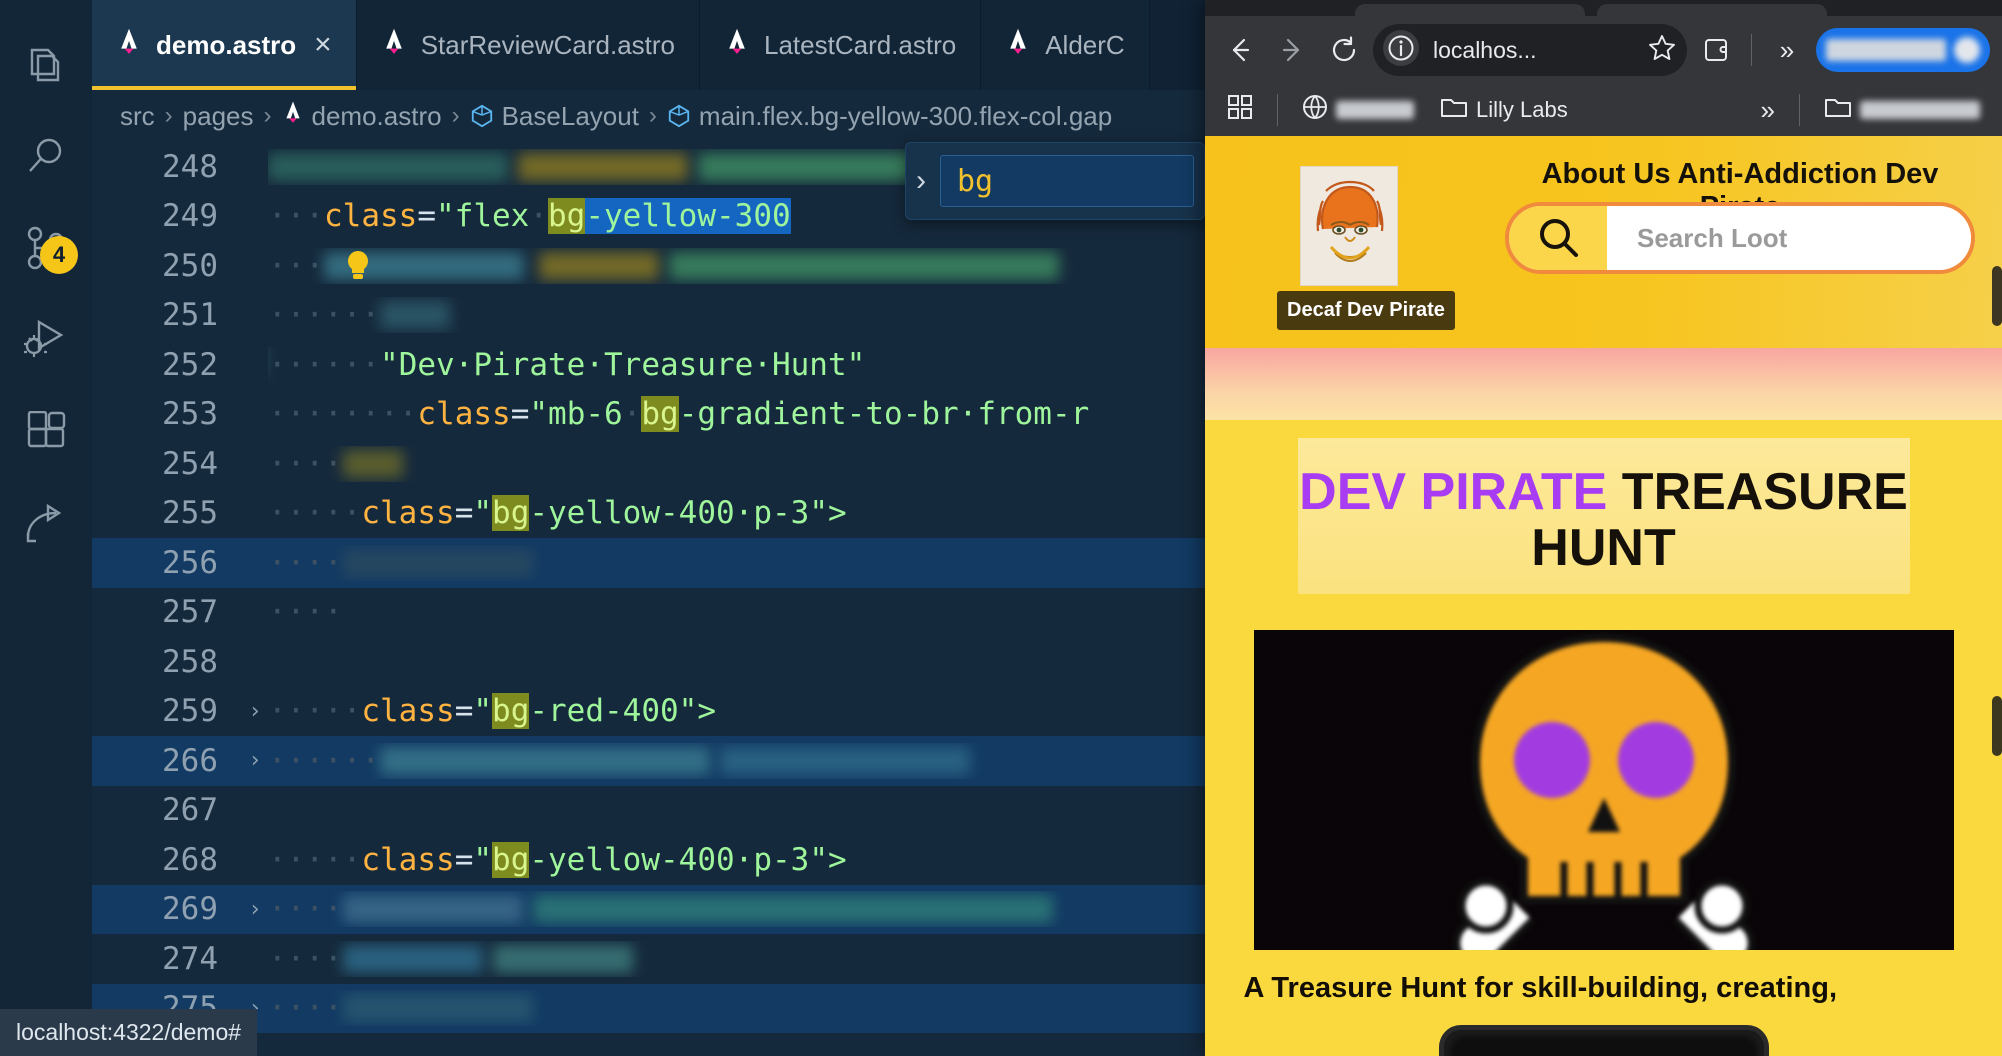 The image size is (2002, 1056). I want to click on bookmarks-overflow-button: », so click(1768, 110).